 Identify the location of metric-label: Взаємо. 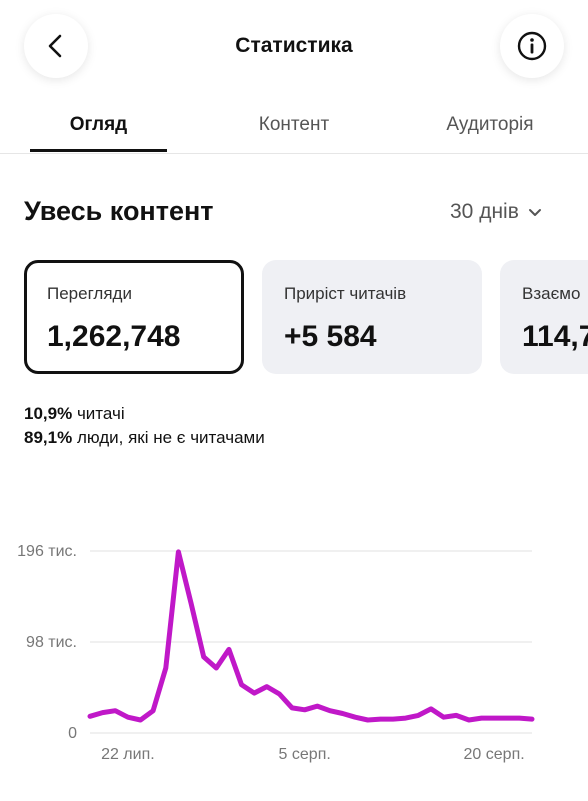
(551, 293).